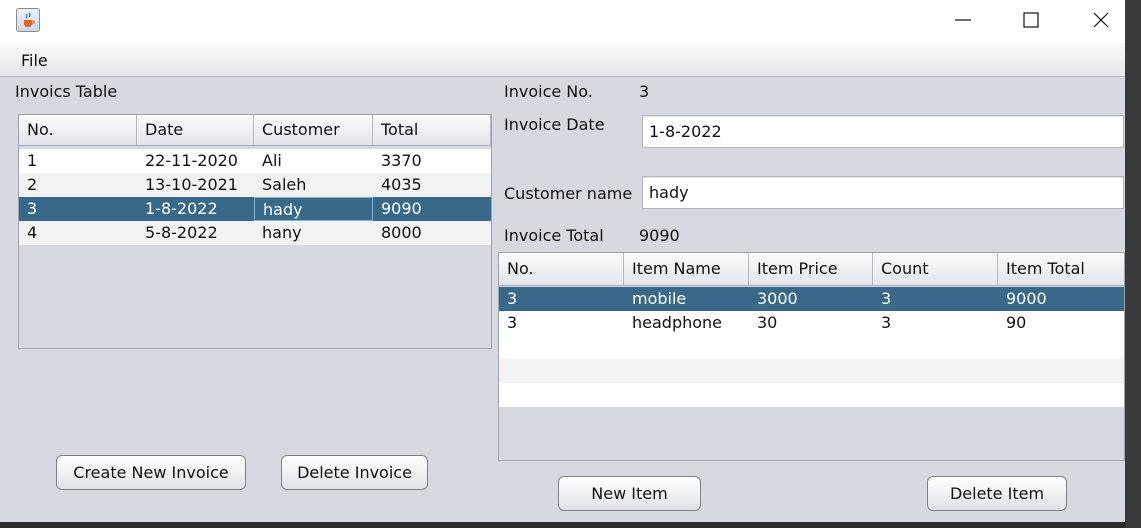 This screenshot has width=1141, height=528. I want to click on customer-name-field: hady, so click(883, 192).